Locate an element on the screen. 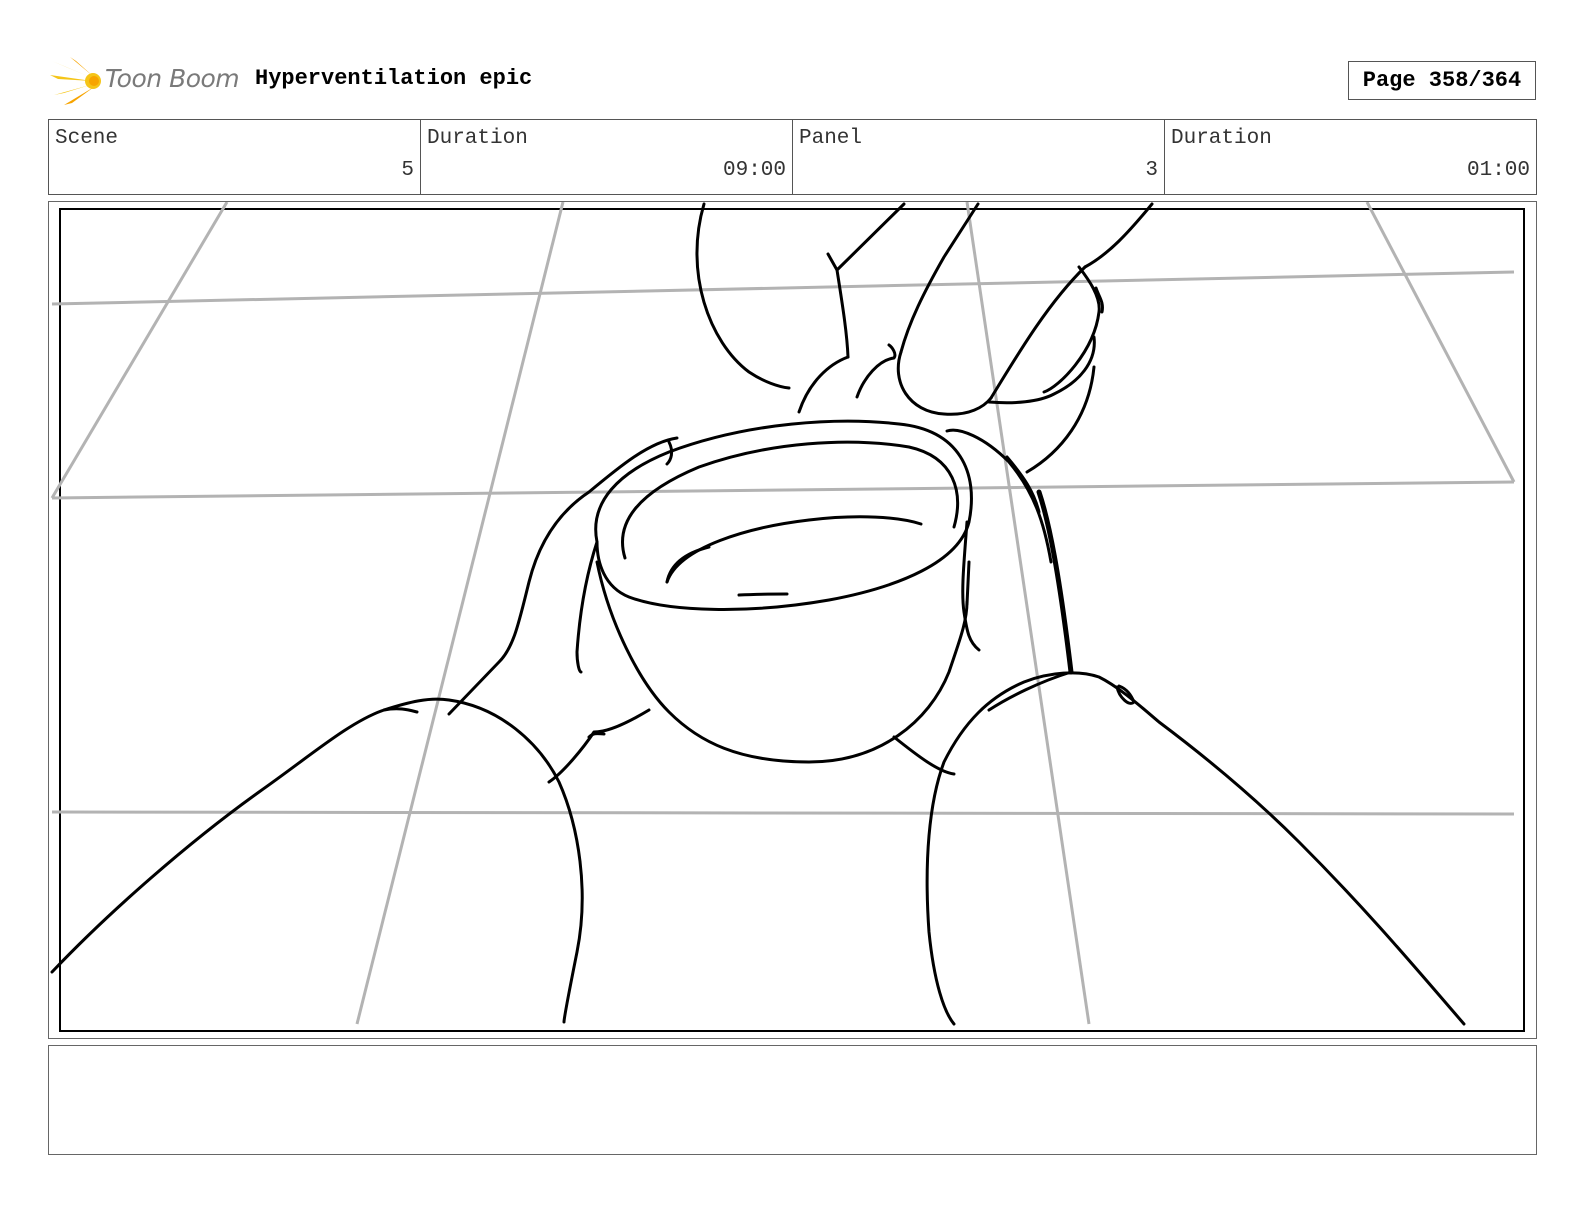  scene-label: Scene is located at coordinates (87, 138).